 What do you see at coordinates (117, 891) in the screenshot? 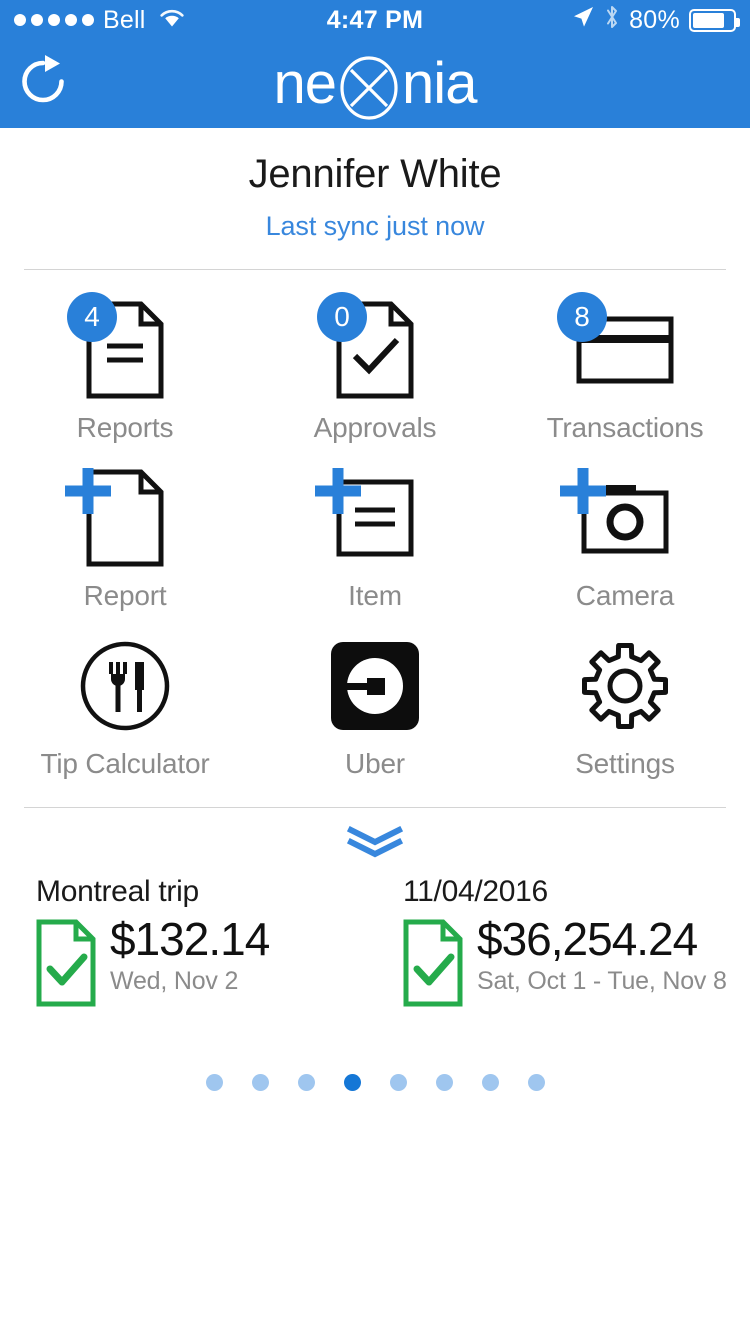
I see `card-title: Montreal trip` at bounding box center [117, 891].